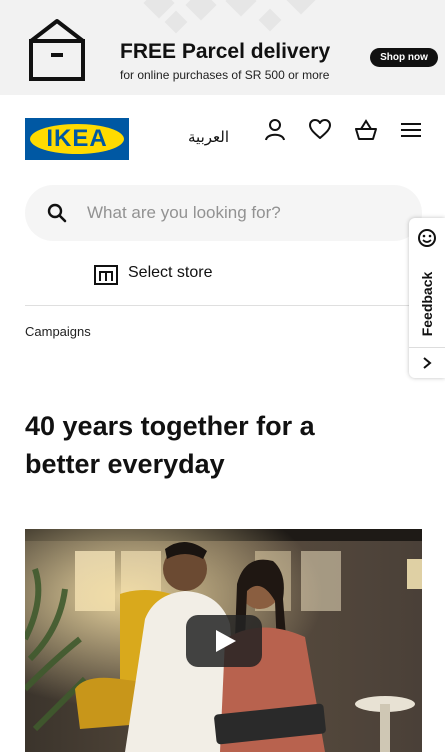 Image resolution: width=445 pixels, height=752 pixels. I want to click on search-icon, so click(57, 213).